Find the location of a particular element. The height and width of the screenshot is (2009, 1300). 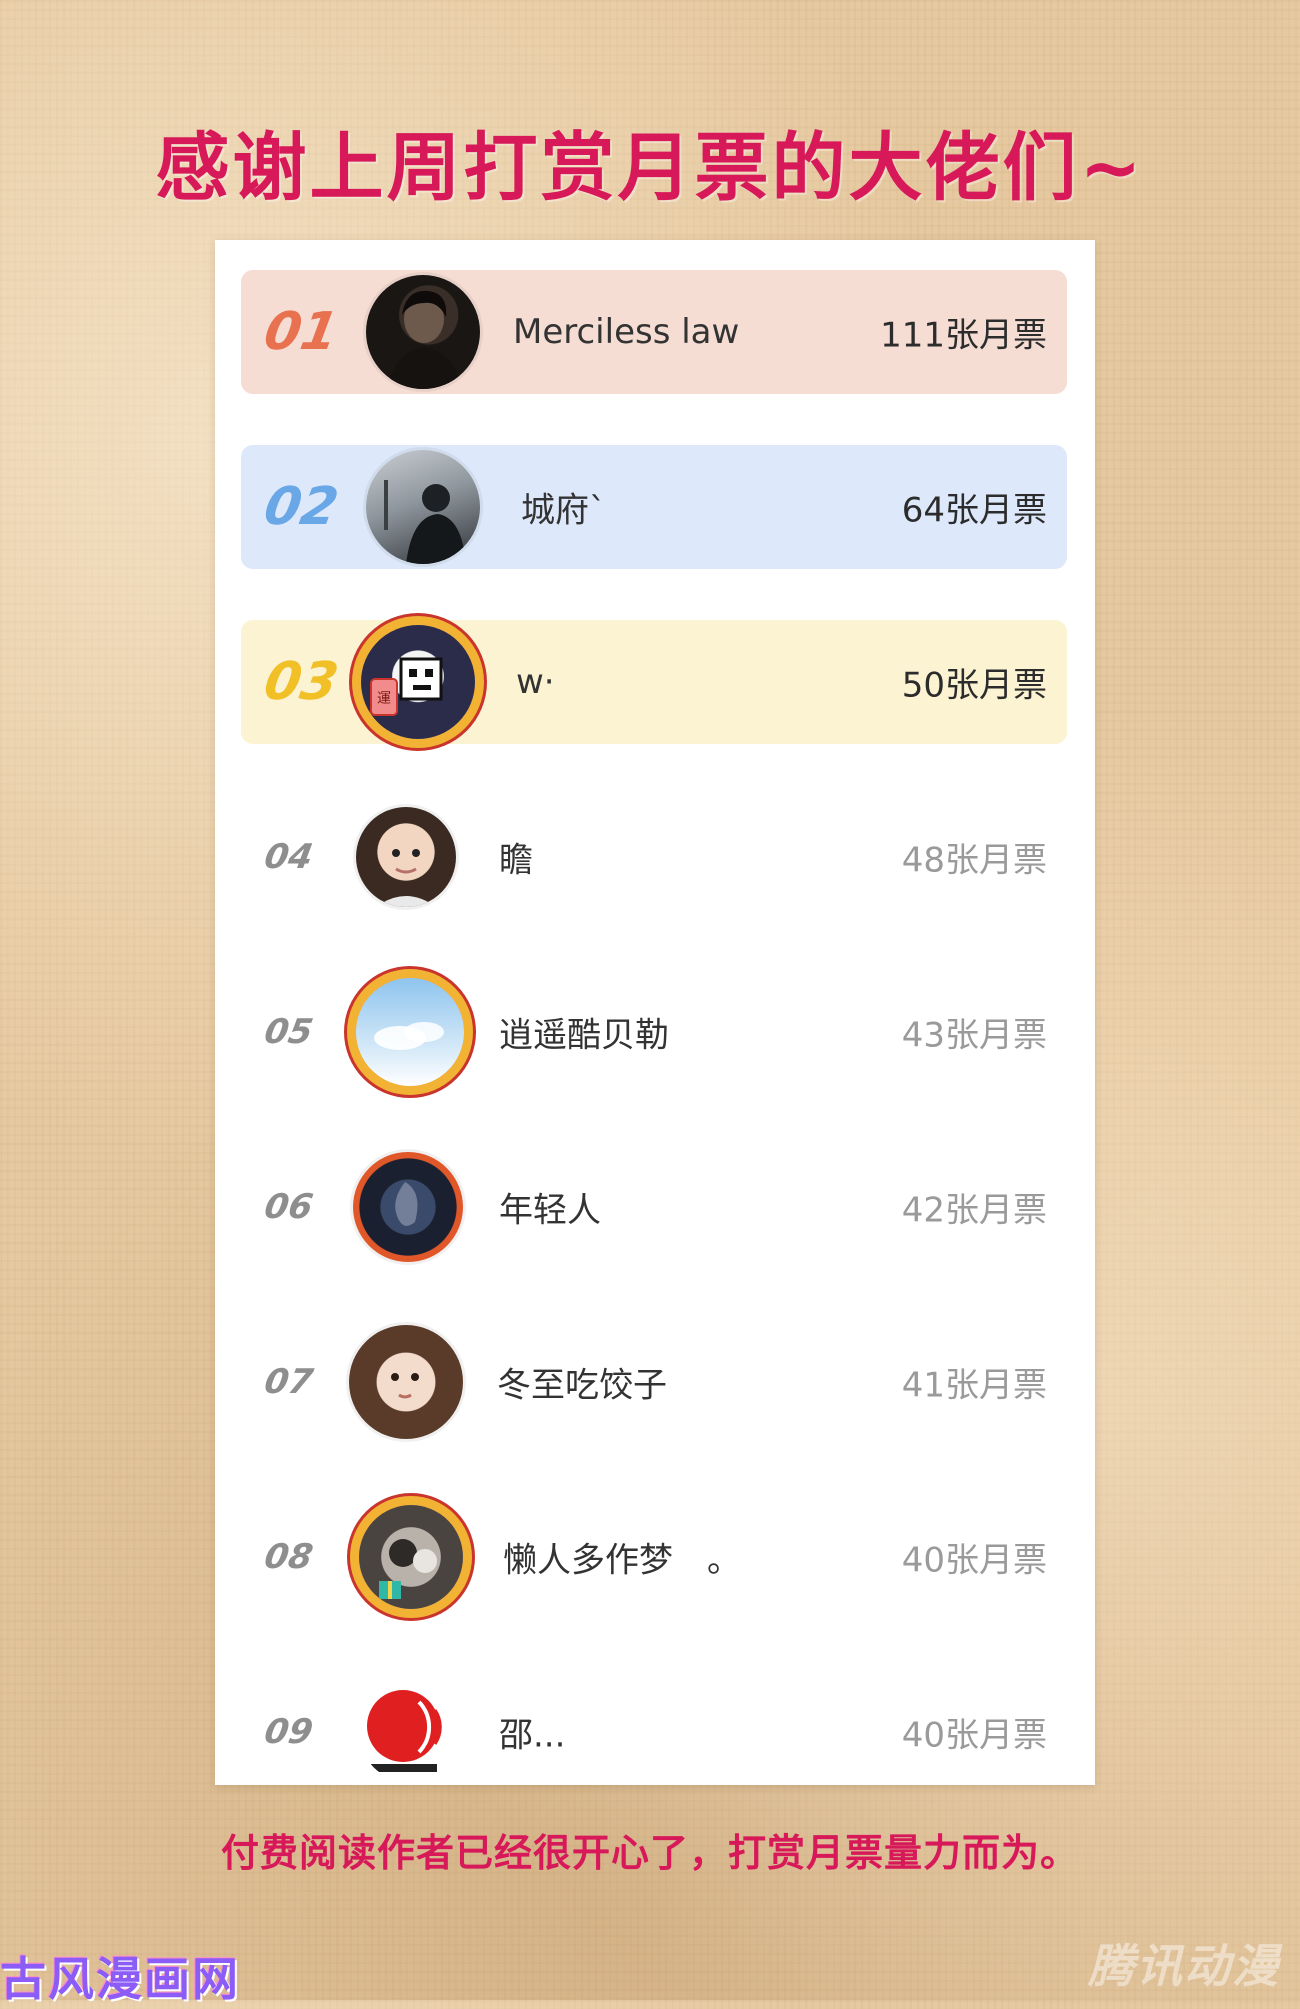

rank-number: 09 is located at coordinates (288, 1732).